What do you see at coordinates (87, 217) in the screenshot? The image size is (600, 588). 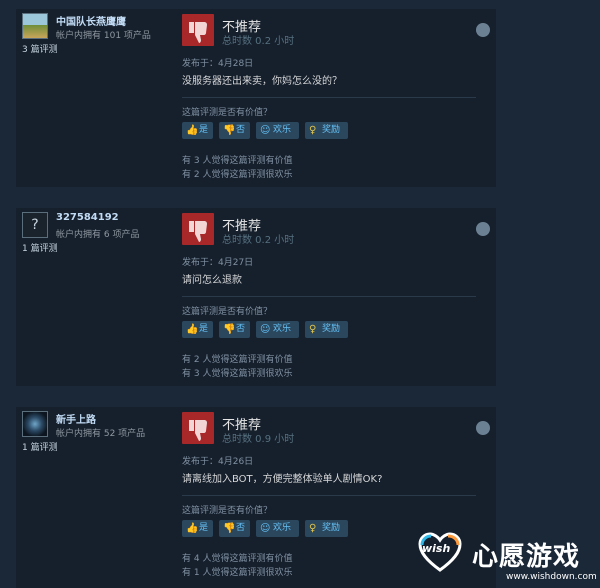 I see `username-link: 327584192` at bounding box center [87, 217].